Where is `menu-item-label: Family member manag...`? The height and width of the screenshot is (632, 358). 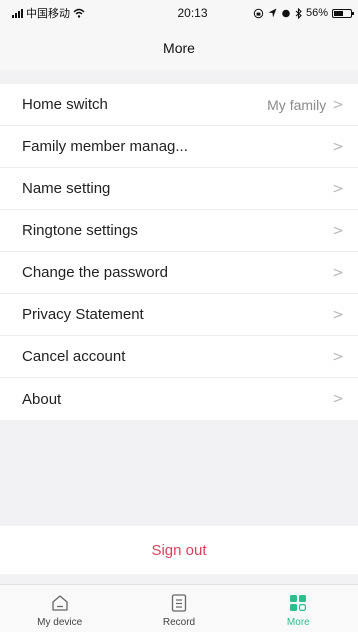
menu-item-label: Family member manag... is located at coordinates (105, 146).